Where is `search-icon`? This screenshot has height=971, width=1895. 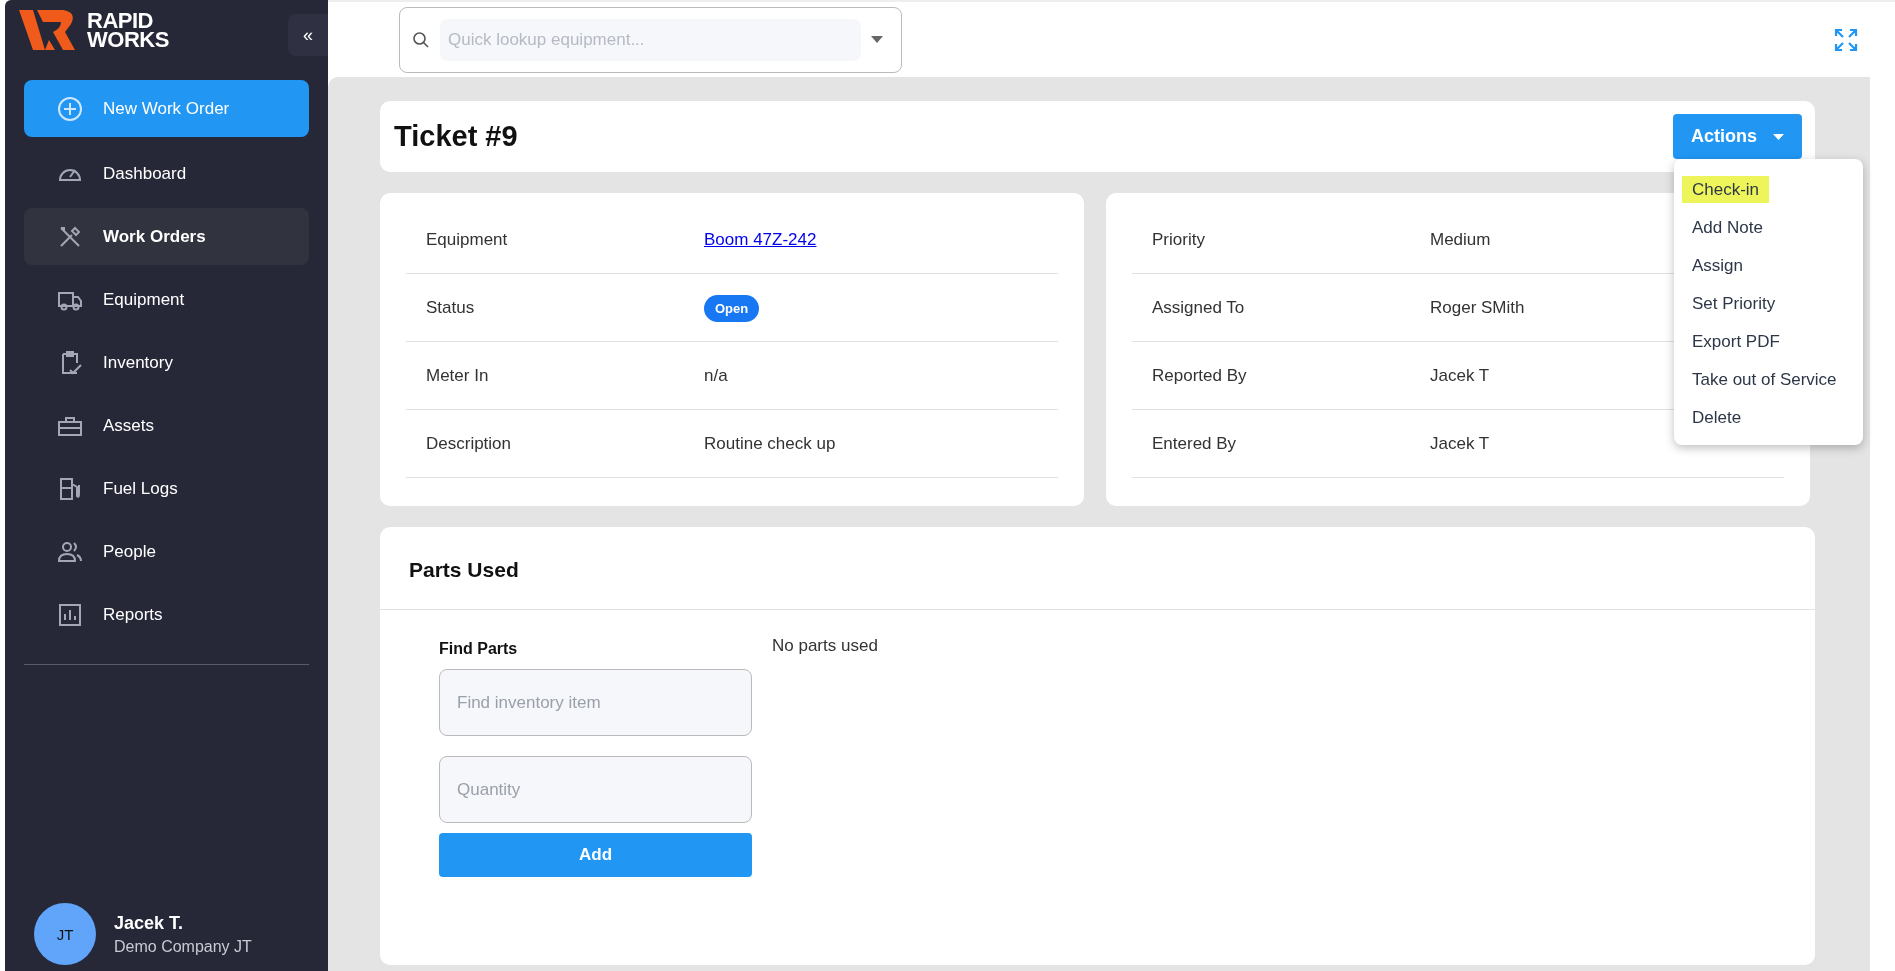 search-icon is located at coordinates (421, 39).